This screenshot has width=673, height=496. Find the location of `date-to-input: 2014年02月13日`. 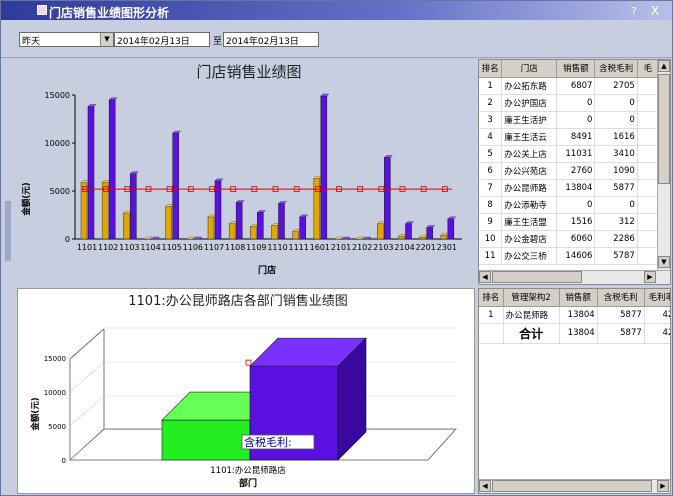

date-to-input: 2014年02月13日 is located at coordinates (271, 39).